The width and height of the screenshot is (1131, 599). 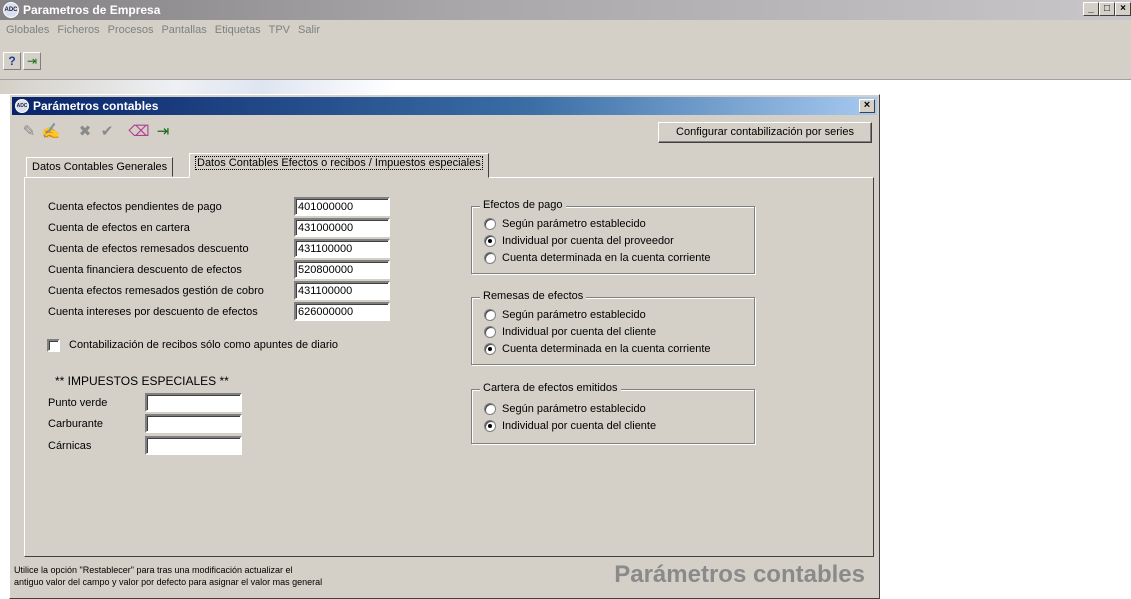 I want to click on menu-procesos: Procesos, so click(x=131, y=30).